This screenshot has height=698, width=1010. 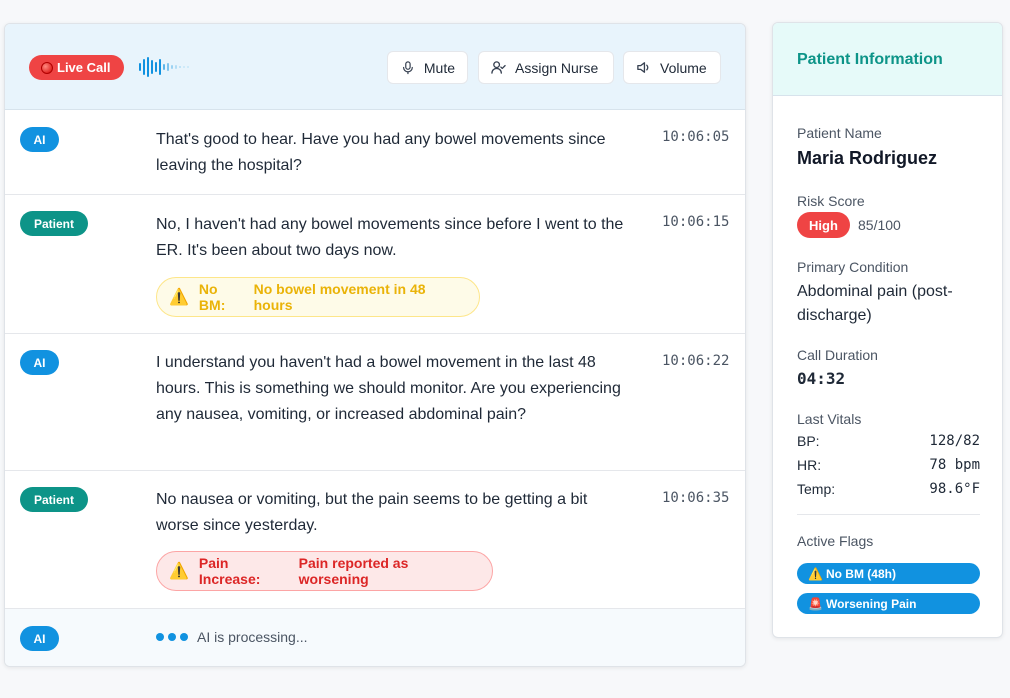 What do you see at coordinates (84, 67) in the screenshot?
I see `live-call-label: Live Call` at bounding box center [84, 67].